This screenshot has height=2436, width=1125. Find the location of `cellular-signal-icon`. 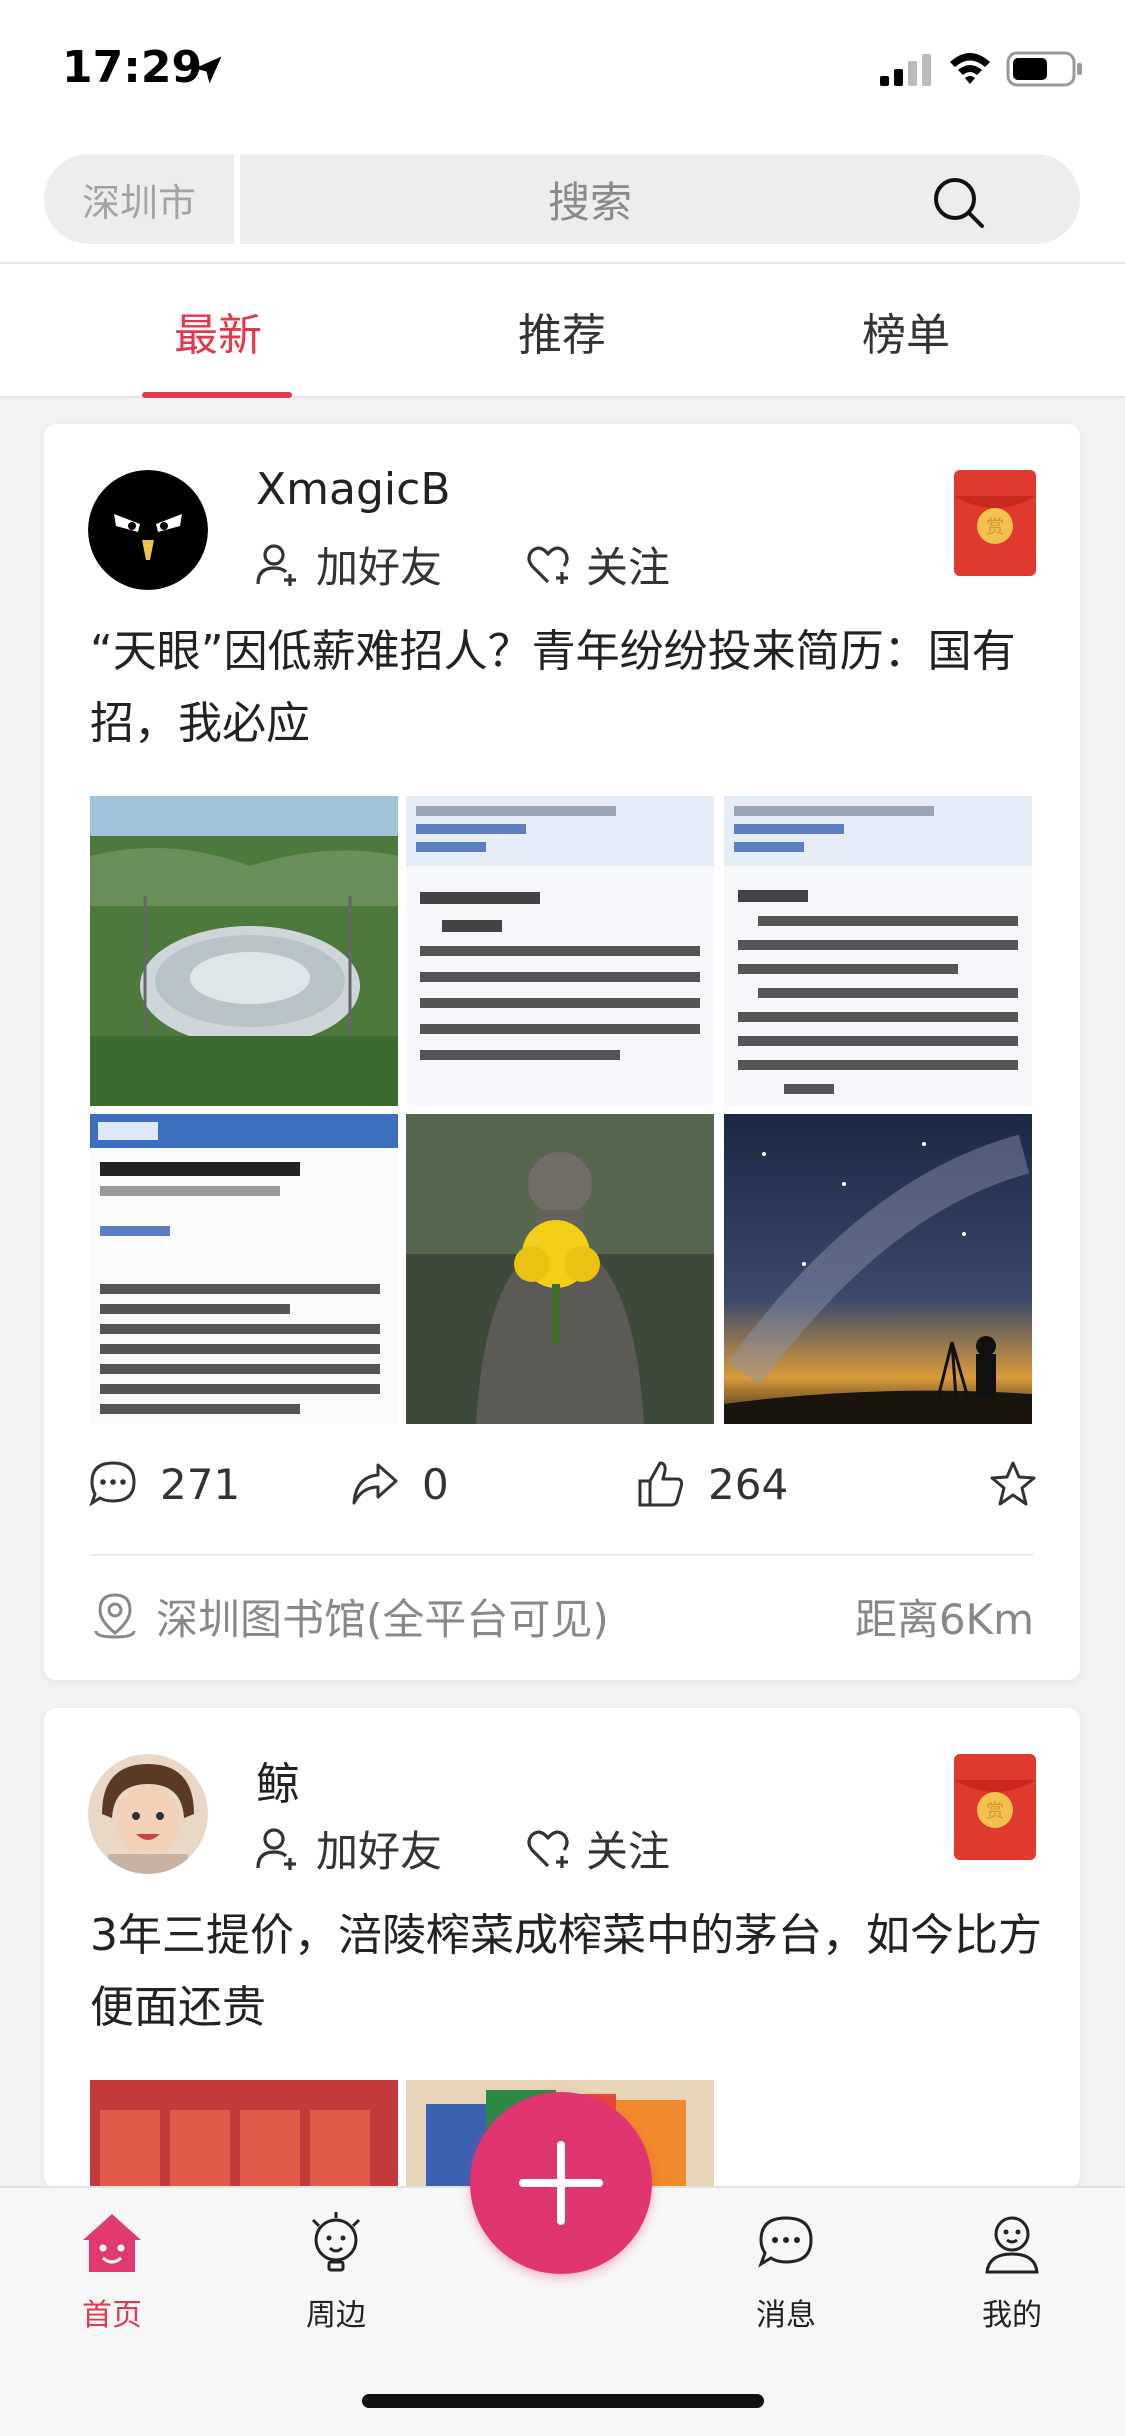

cellular-signal-icon is located at coordinates (905, 70).